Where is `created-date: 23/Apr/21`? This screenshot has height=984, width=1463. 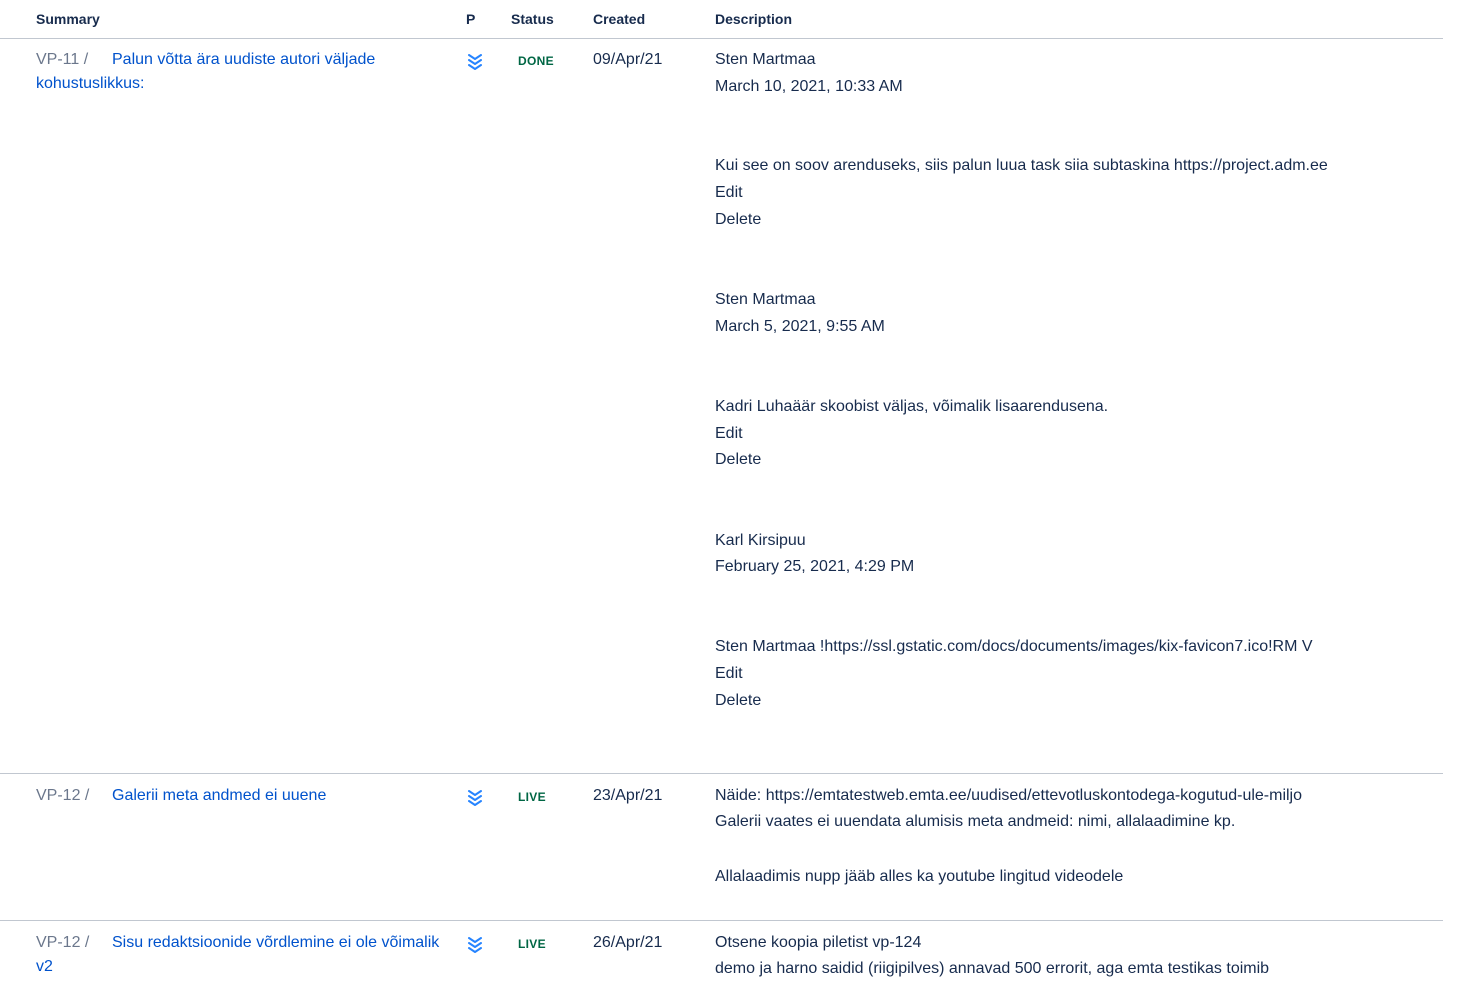 created-date: 23/Apr/21 is located at coordinates (628, 795).